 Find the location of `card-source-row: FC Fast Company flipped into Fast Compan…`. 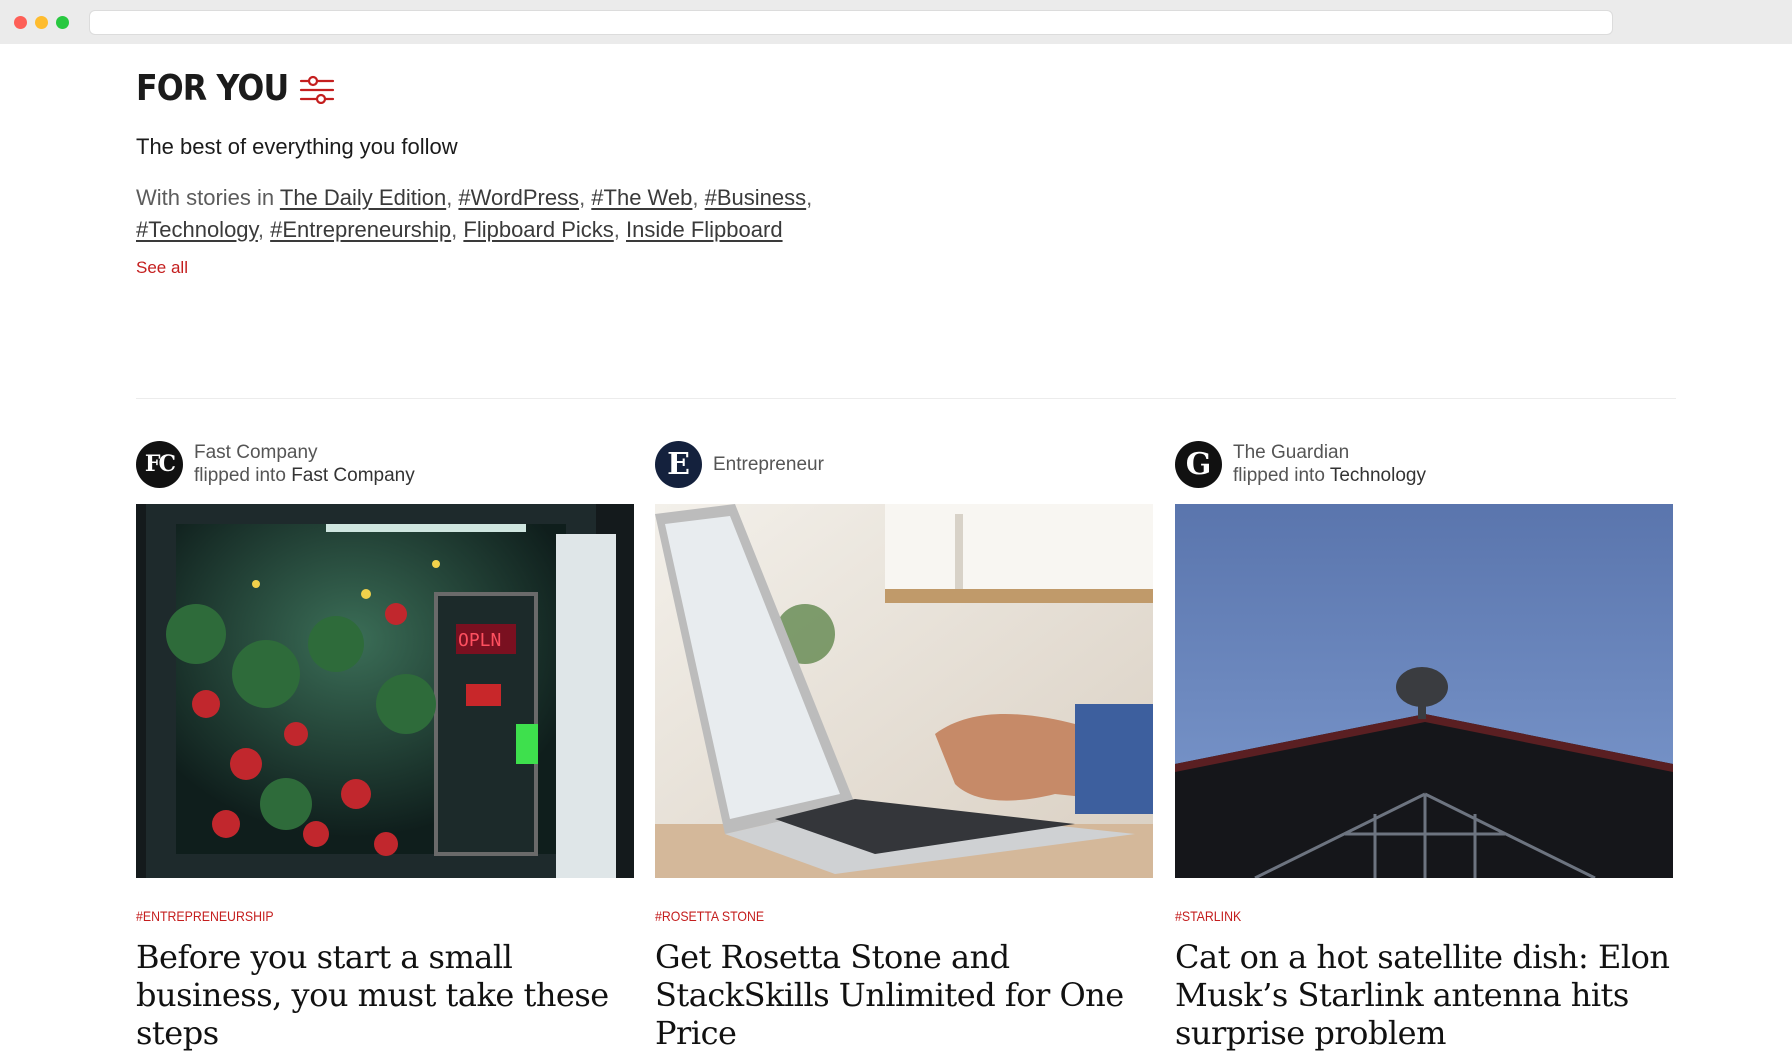

card-source-row: FC Fast Company flipped into Fast Compan… is located at coordinates (385, 464).